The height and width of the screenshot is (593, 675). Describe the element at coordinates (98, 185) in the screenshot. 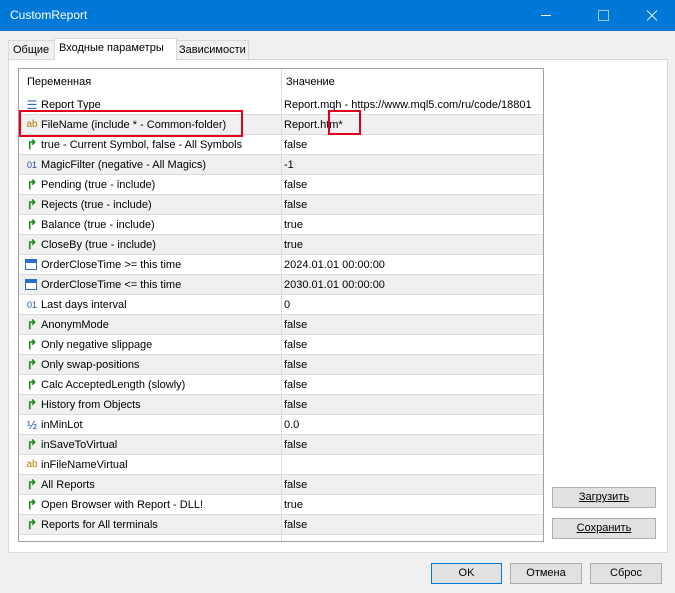

I see `parameter-name: Pending (true - include)` at that location.